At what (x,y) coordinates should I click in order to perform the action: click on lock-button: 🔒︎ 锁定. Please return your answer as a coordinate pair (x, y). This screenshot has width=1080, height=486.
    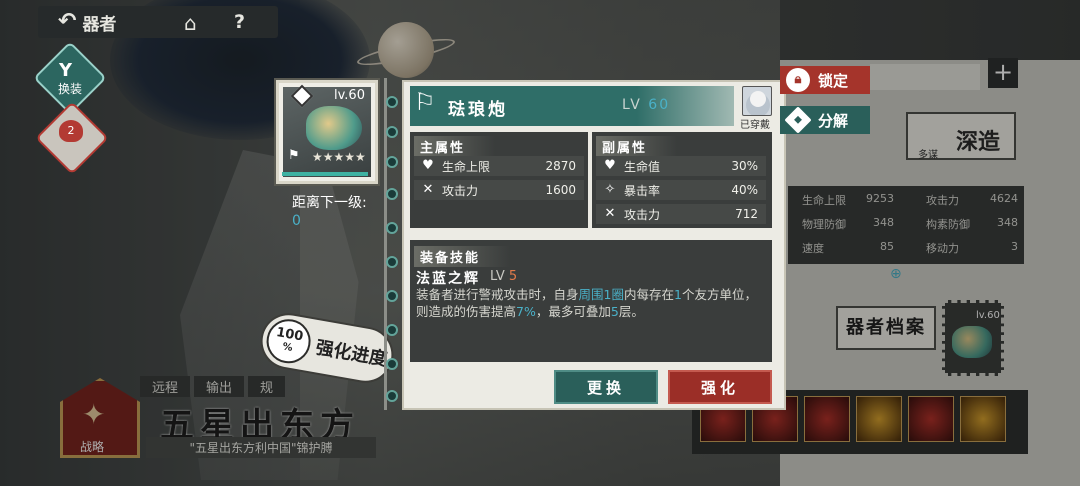
    Looking at the image, I should click on (825, 80).